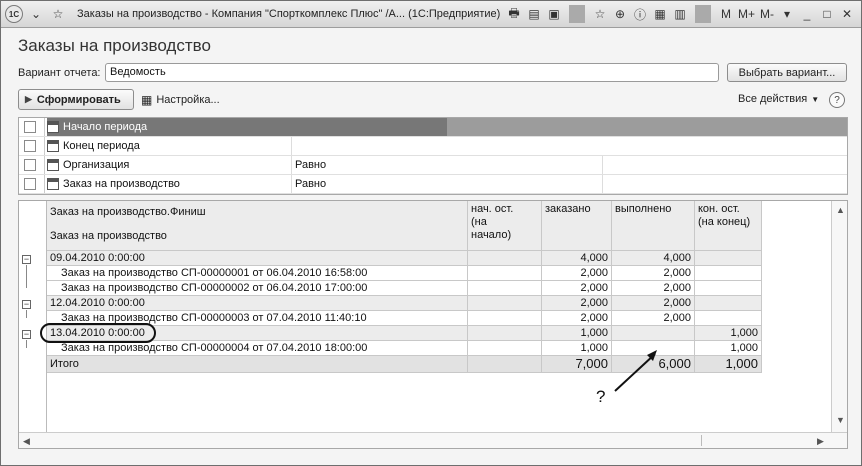 This screenshot has height=466, width=862. What do you see at coordinates (169, 146) in the screenshot?
I see `settings-name: Конец периода` at bounding box center [169, 146].